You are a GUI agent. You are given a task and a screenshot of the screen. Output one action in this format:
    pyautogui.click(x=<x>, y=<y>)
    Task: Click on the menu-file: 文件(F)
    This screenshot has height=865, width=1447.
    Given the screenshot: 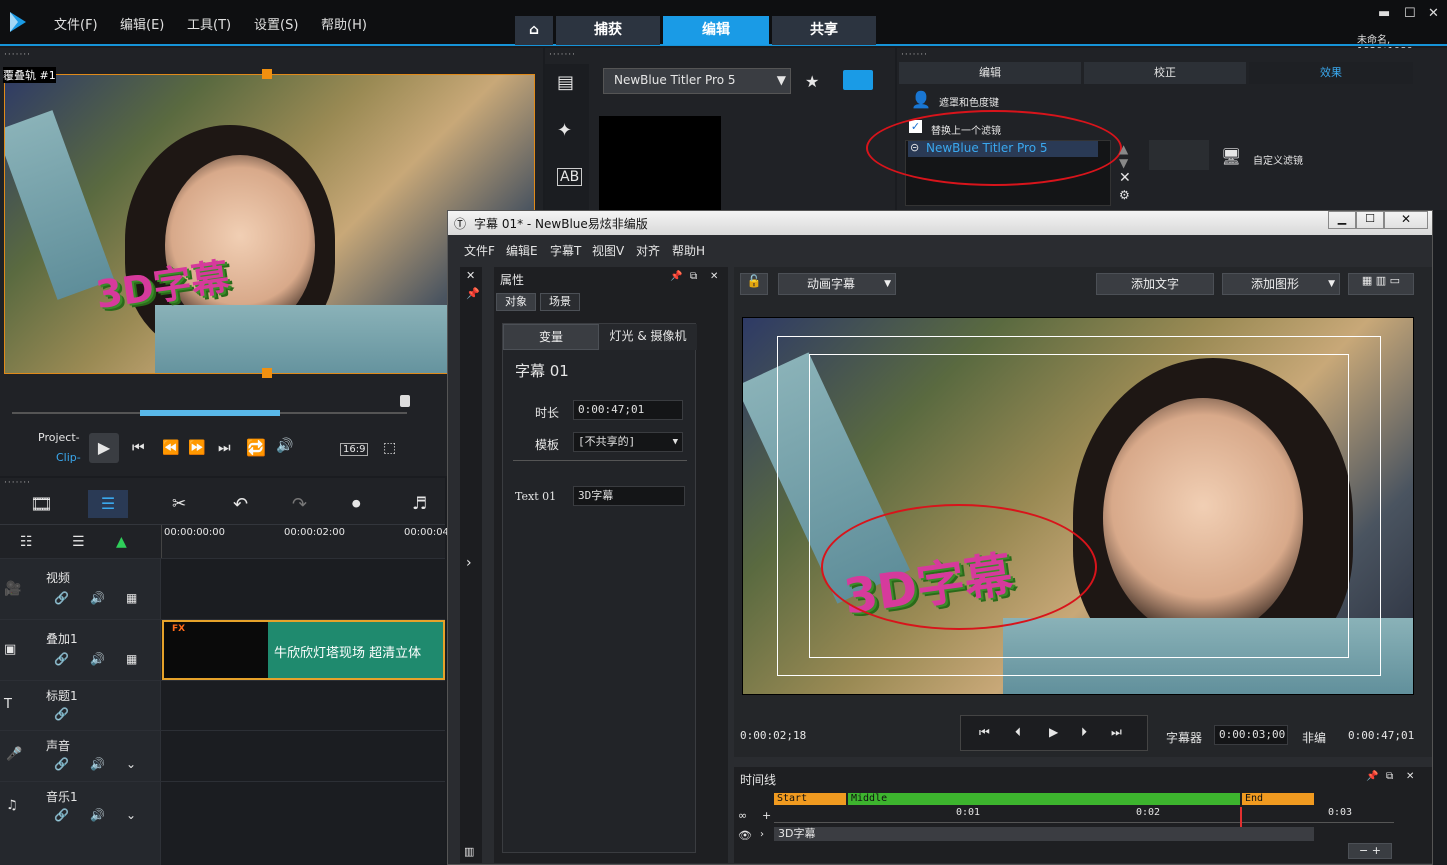 What is the action you would take?
    pyautogui.click(x=76, y=23)
    